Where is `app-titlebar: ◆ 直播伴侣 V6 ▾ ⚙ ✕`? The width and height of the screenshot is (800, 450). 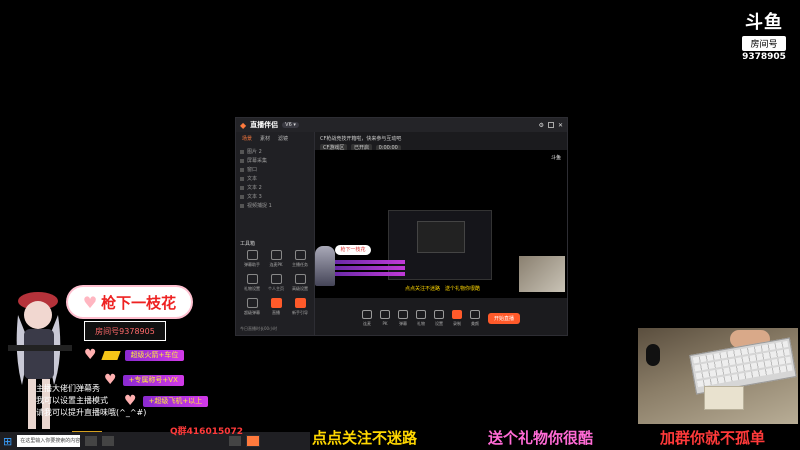
app-titlebar: ◆ 直播伴侣 V6 ▾ ⚙ ✕ is located at coordinates (401, 125).